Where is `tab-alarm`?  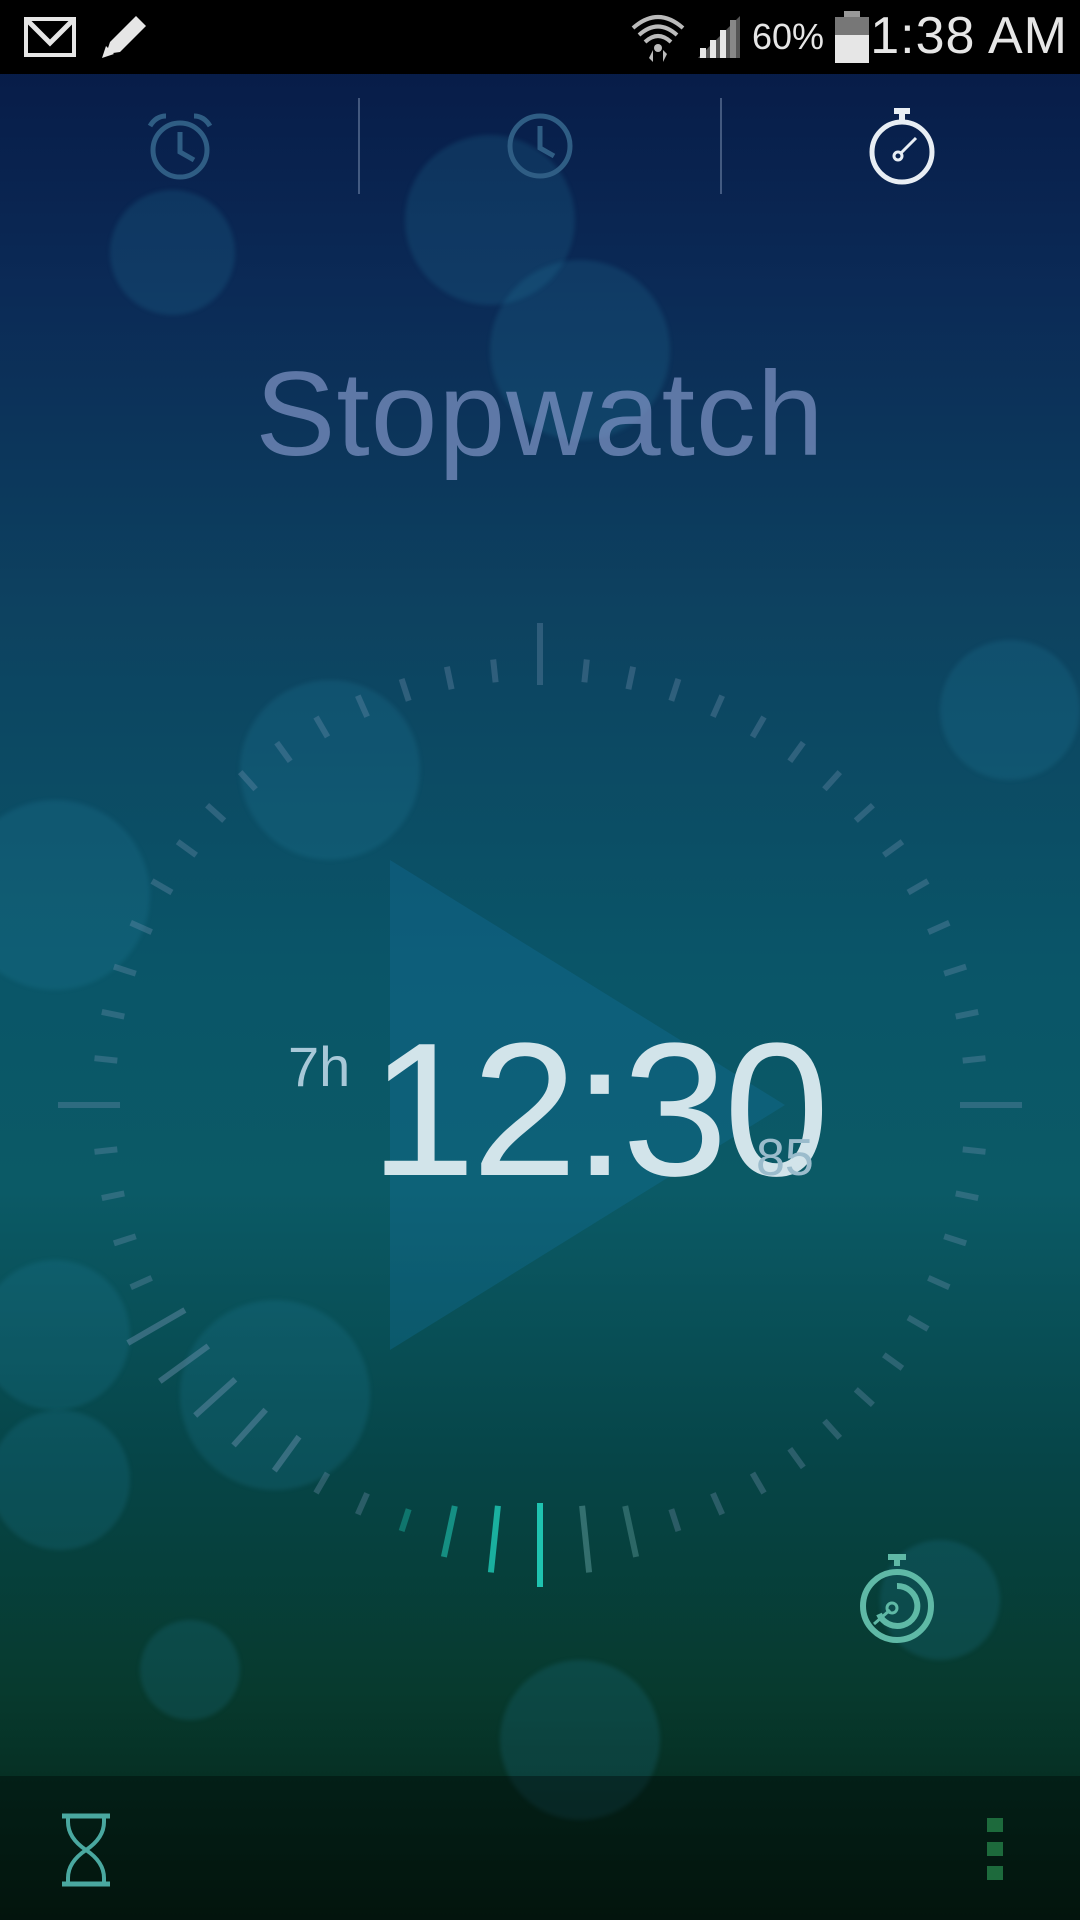 tab-alarm is located at coordinates (180, 148).